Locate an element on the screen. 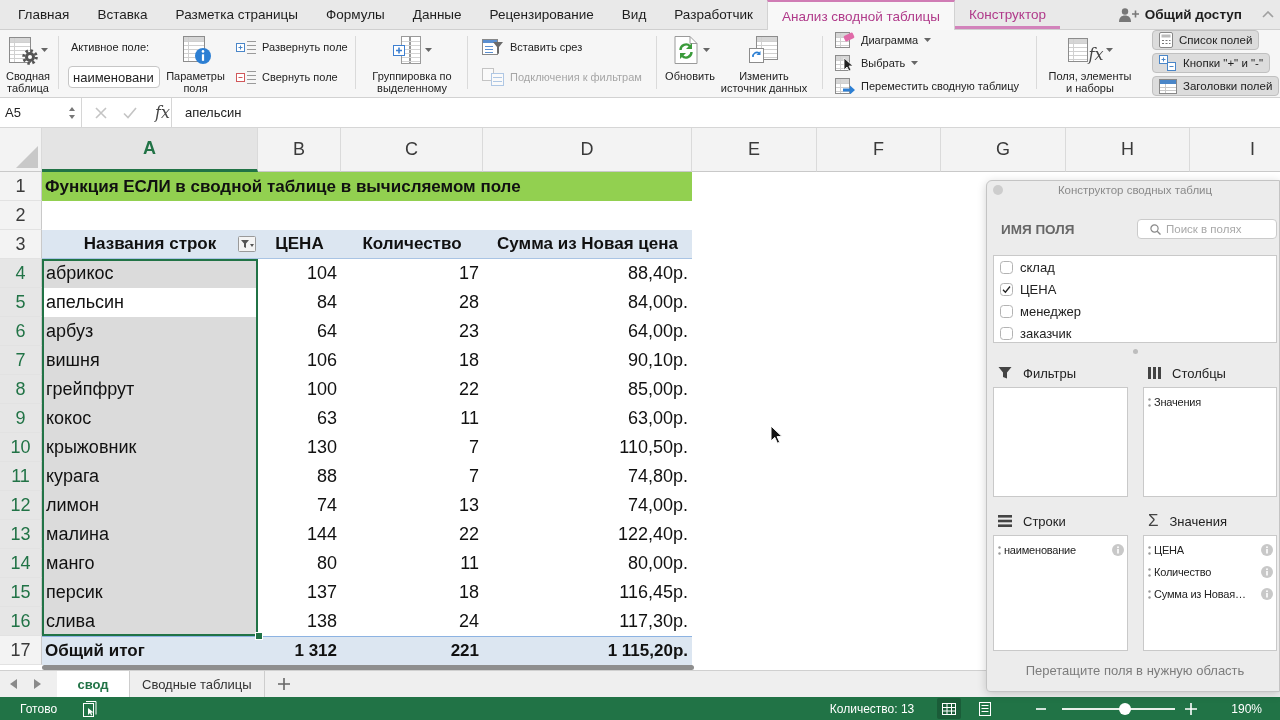 This screenshot has height=720, width=1280. field-settings-button: Параметры поля is located at coordinates (195, 62).